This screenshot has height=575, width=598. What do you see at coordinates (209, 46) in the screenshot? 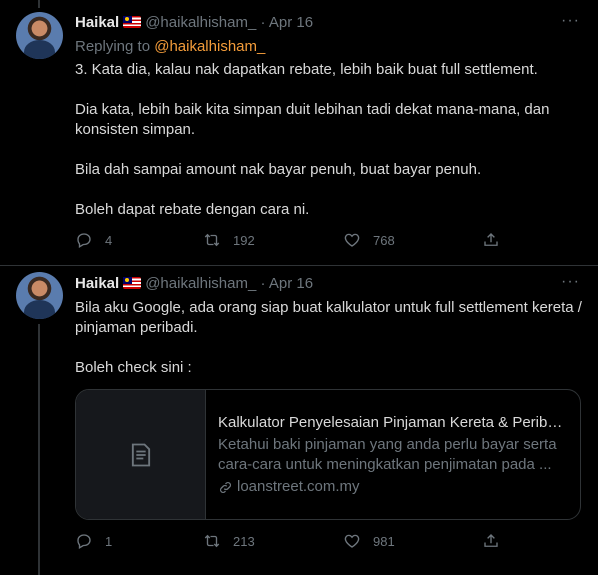
I see `replying-mention-link: @haikalhisham_` at bounding box center [209, 46].